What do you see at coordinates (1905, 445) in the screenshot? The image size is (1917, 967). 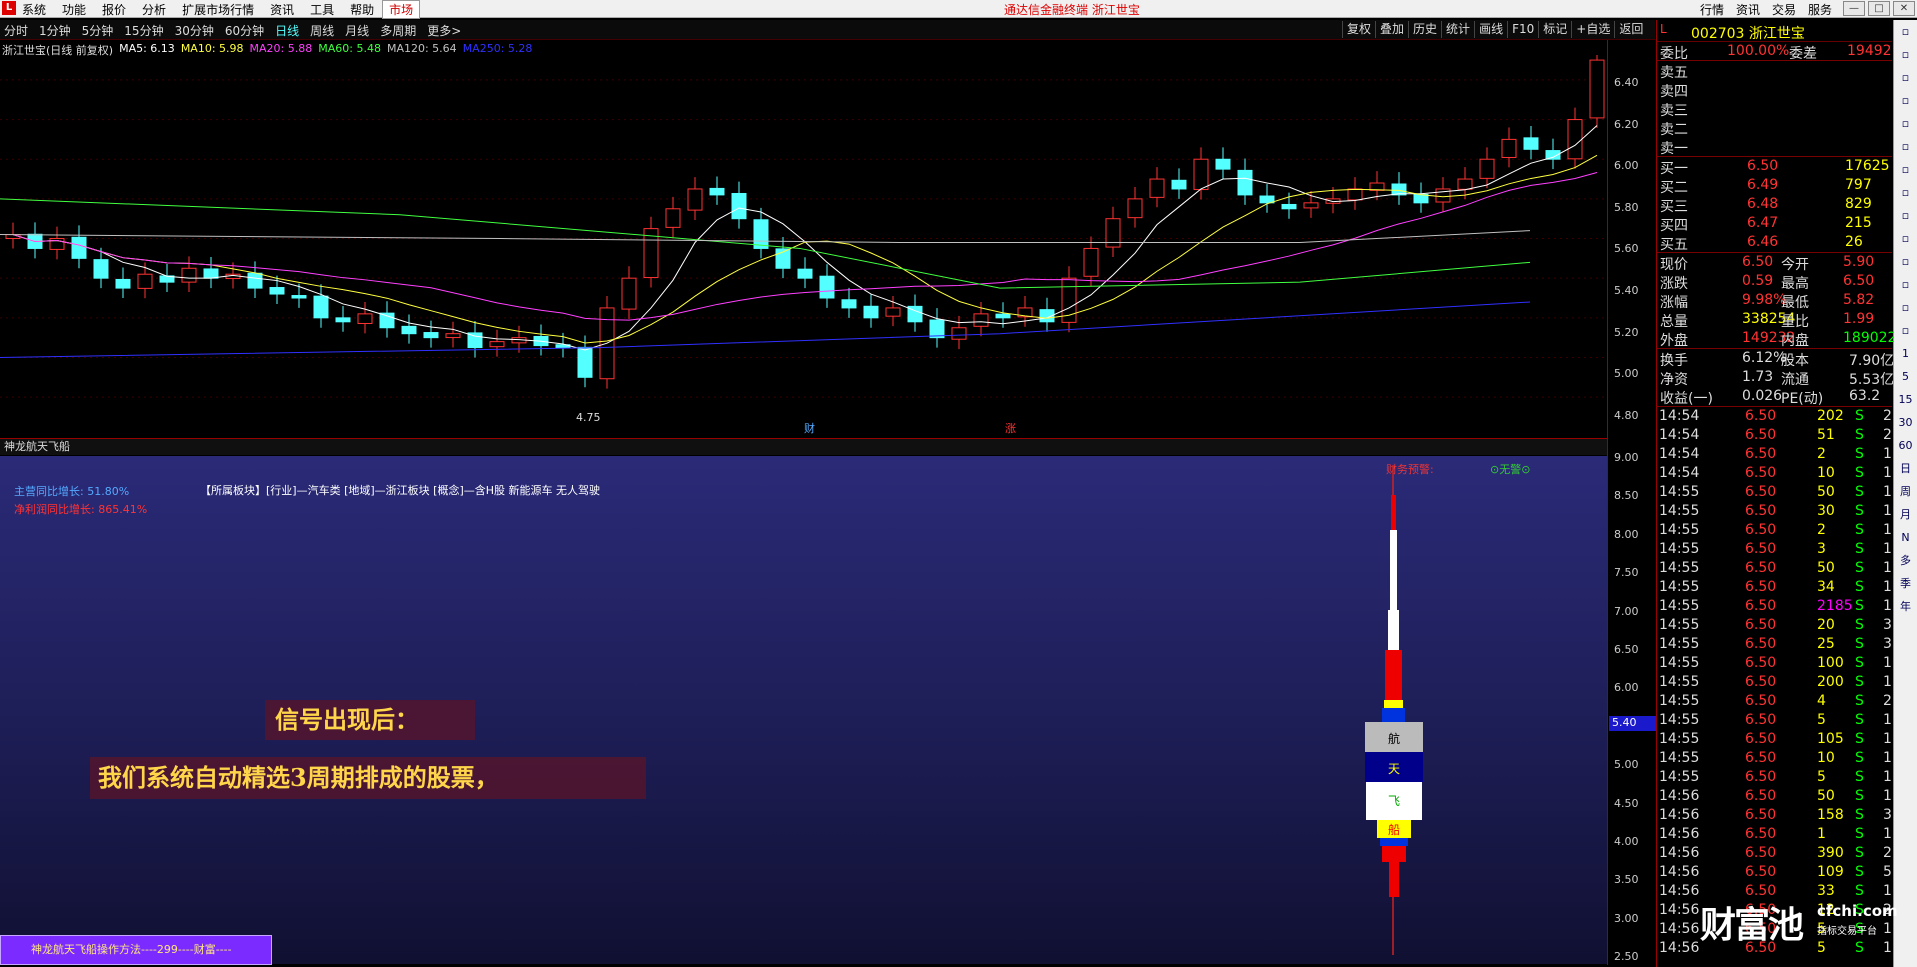 I see `period-shortcut: 60` at bounding box center [1905, 445].